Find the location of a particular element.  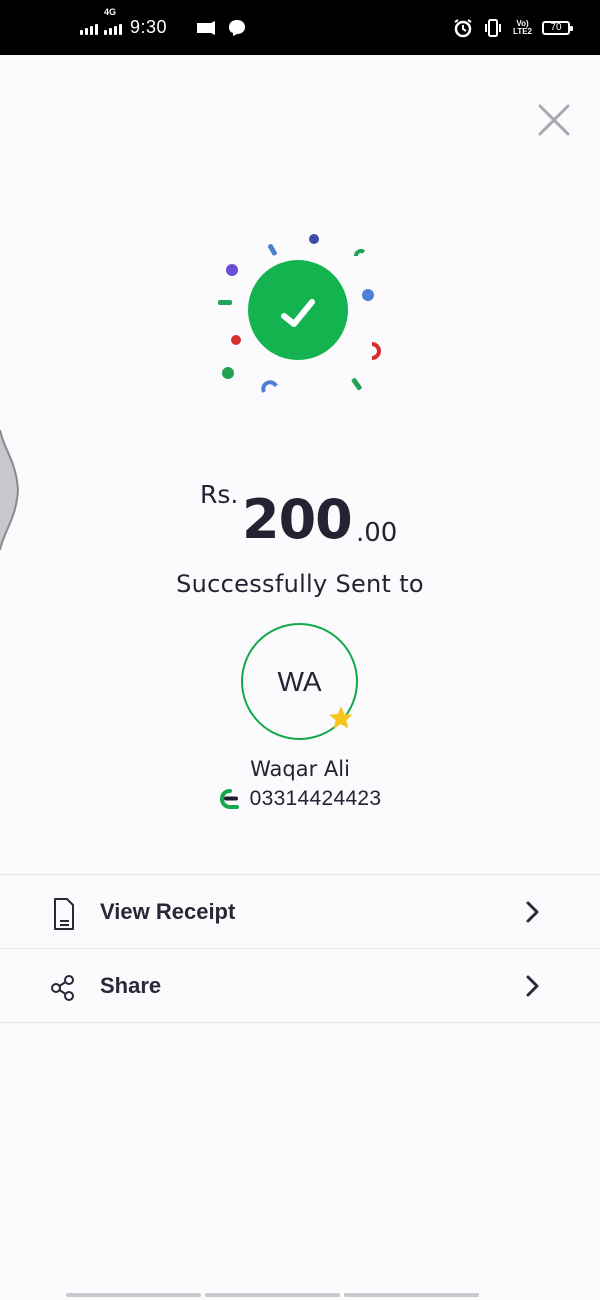

gesture-bar is located at coordinates (272, 1295).